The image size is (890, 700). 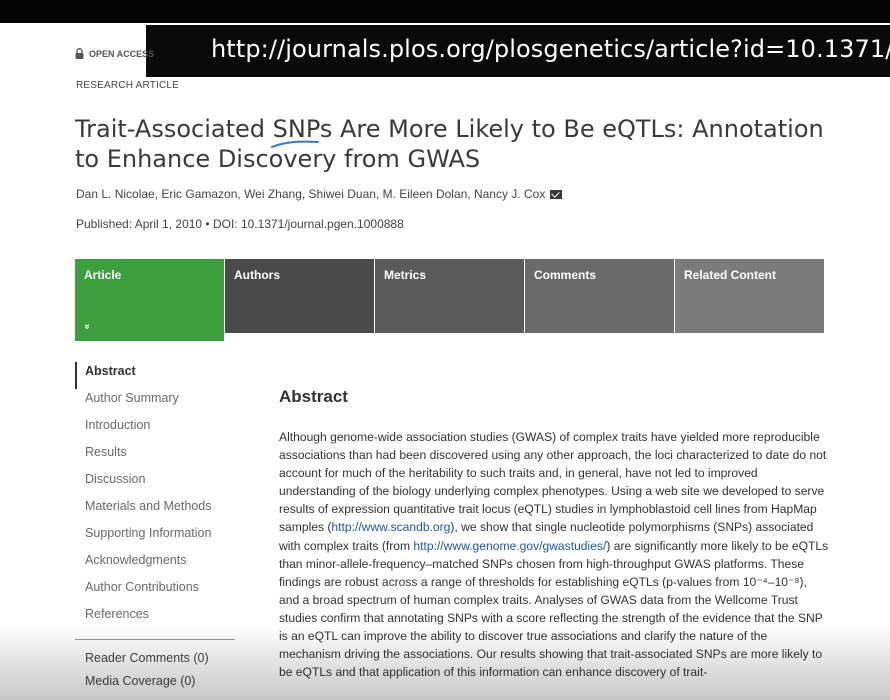 What do you see at coordinates (313, 396) in the screenshot?
I see `abstract-heading: Abstract` at bounding box center [313, 396].